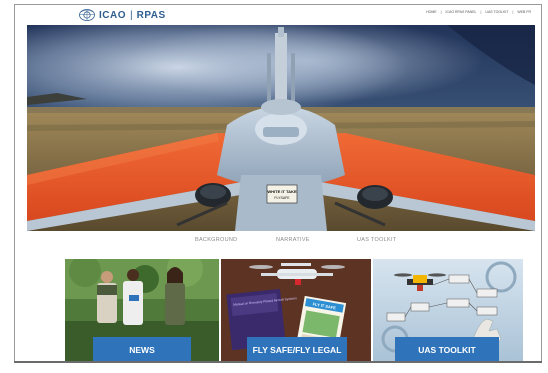  Describe the element at coordinates (87, 15) in the screenshot. I see `icao-emblem-icon` at that location.